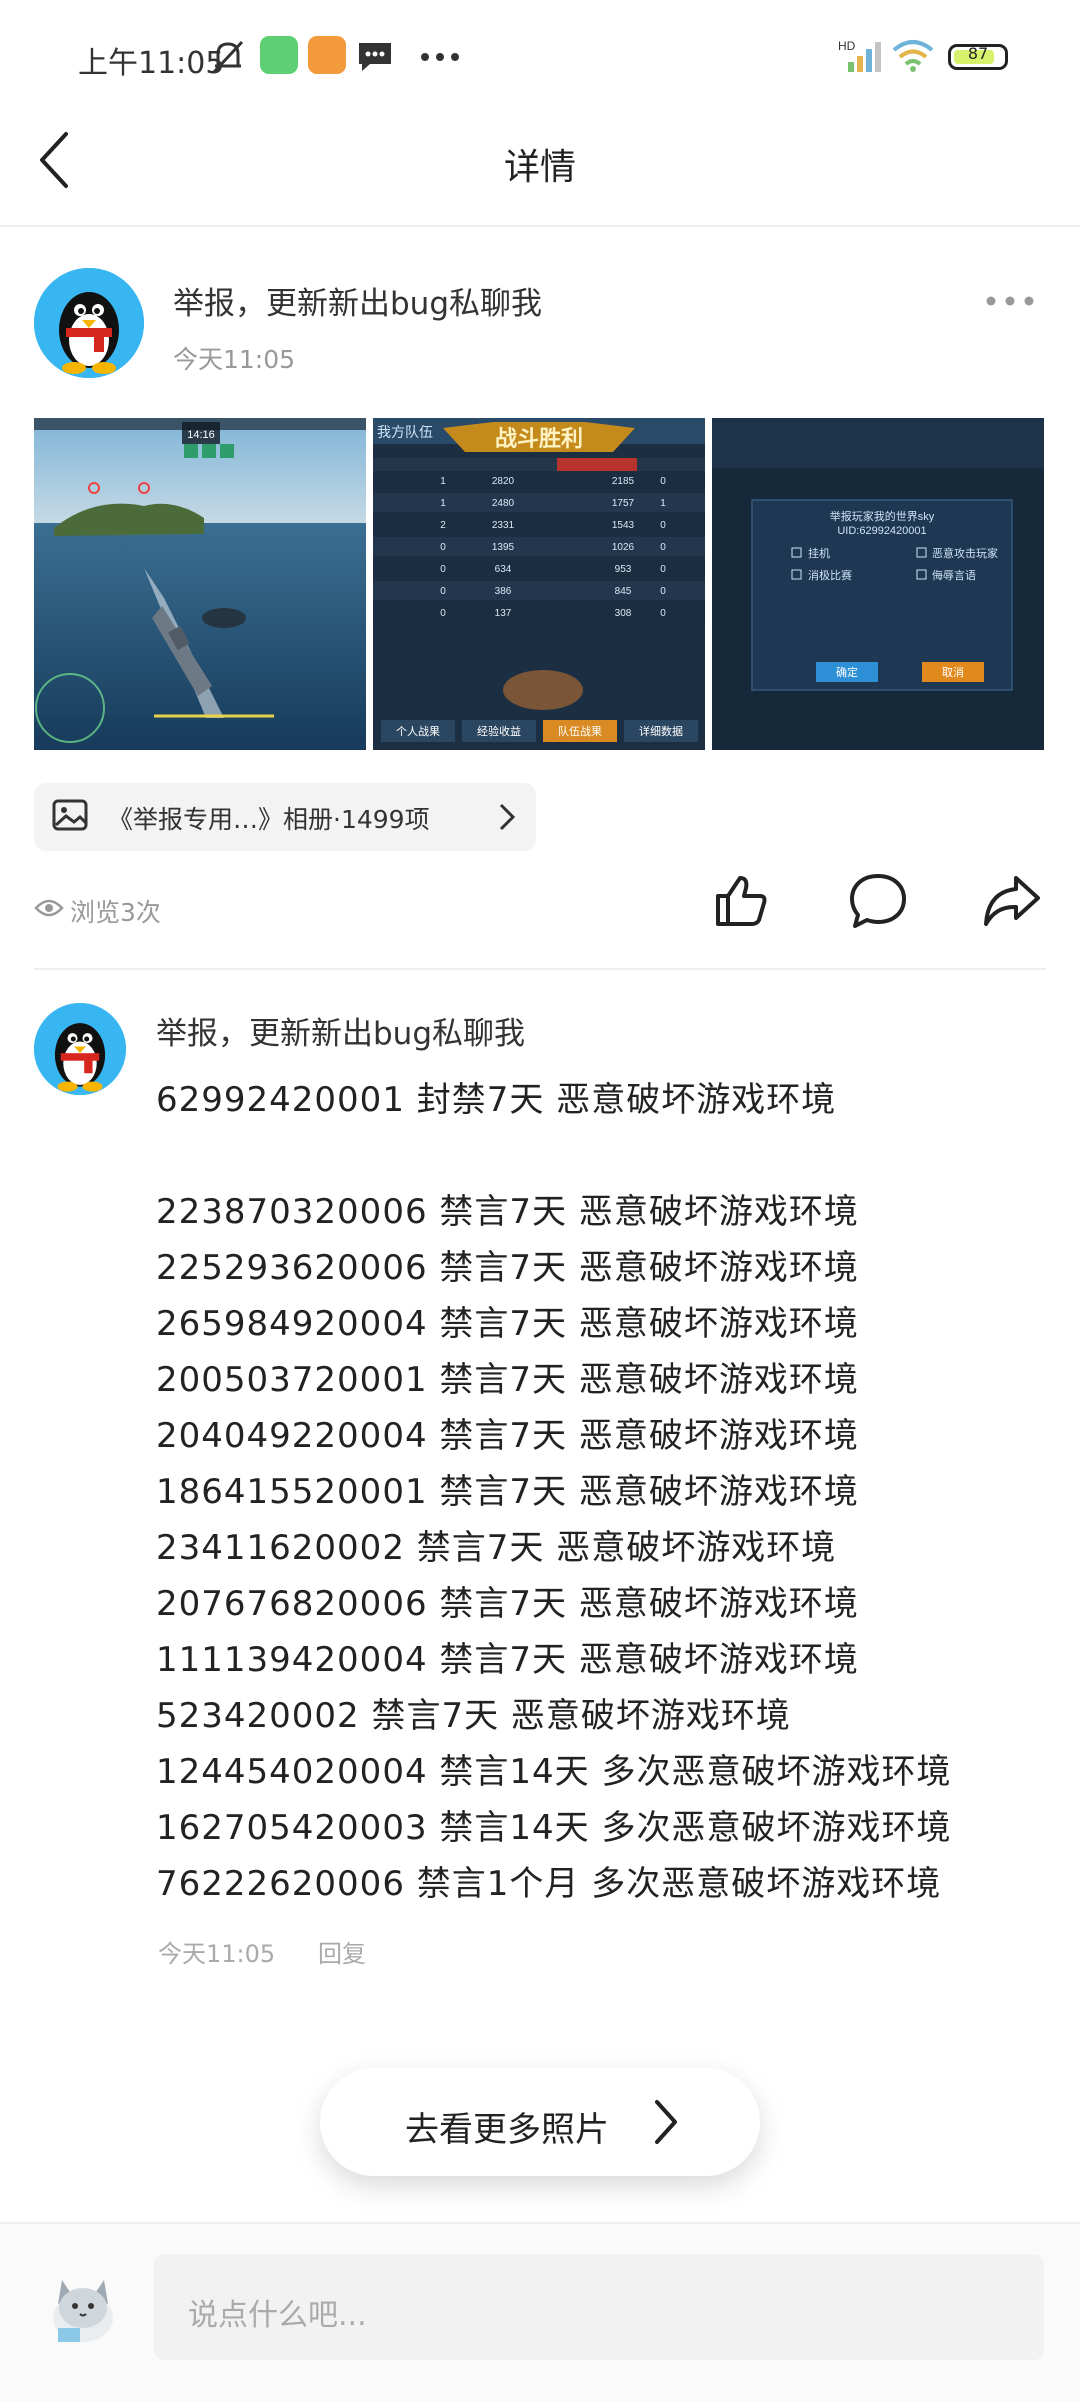 The image size is (1080, 2402). Describe the element at coordinates (1012, 901) in the screenshot. I see `share-icon` at that location.